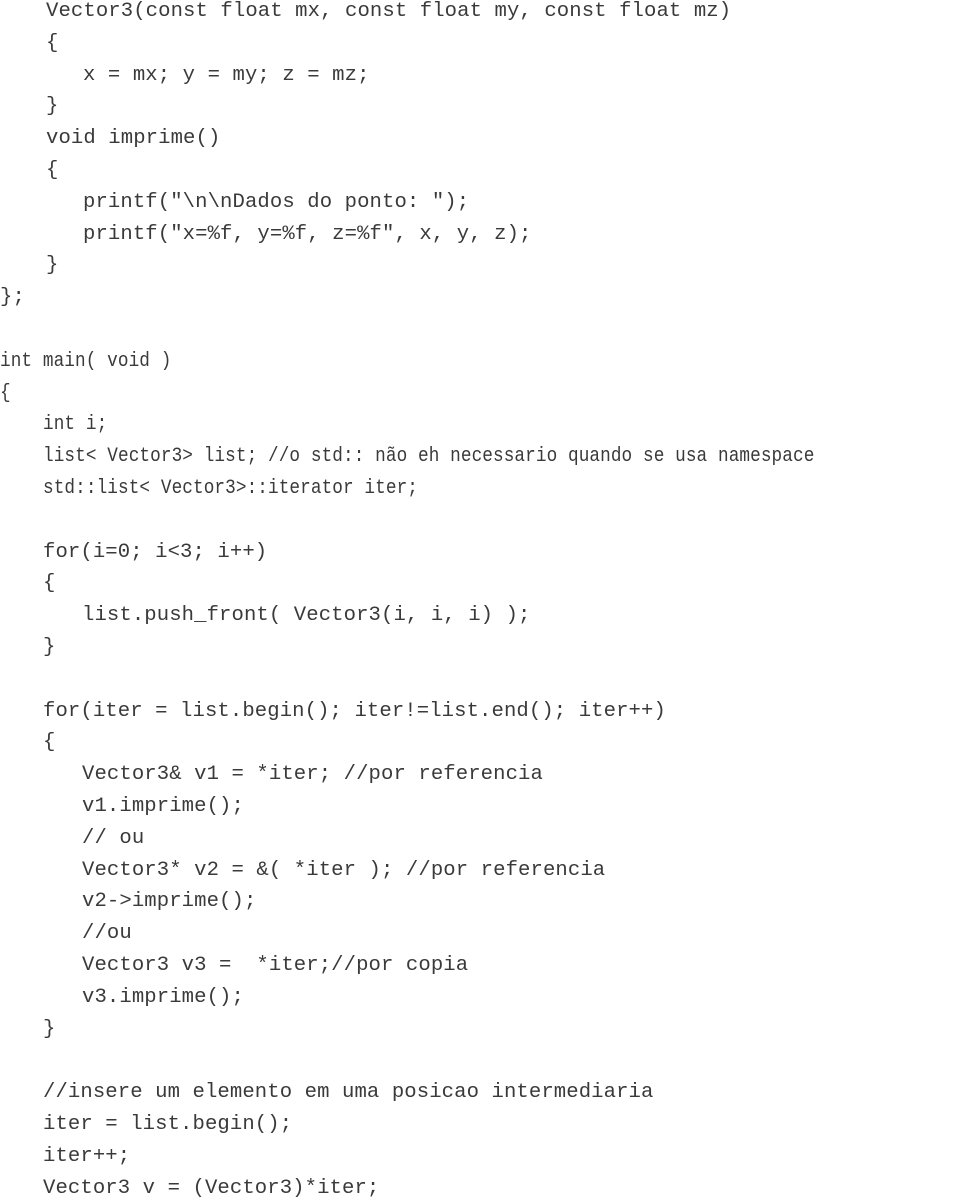 Image resolution: width=960 pixels, height=1201 pixels. Describe the element at coordinates (75, 425) in the screenshot. I see `code-line: int i;` at that location.